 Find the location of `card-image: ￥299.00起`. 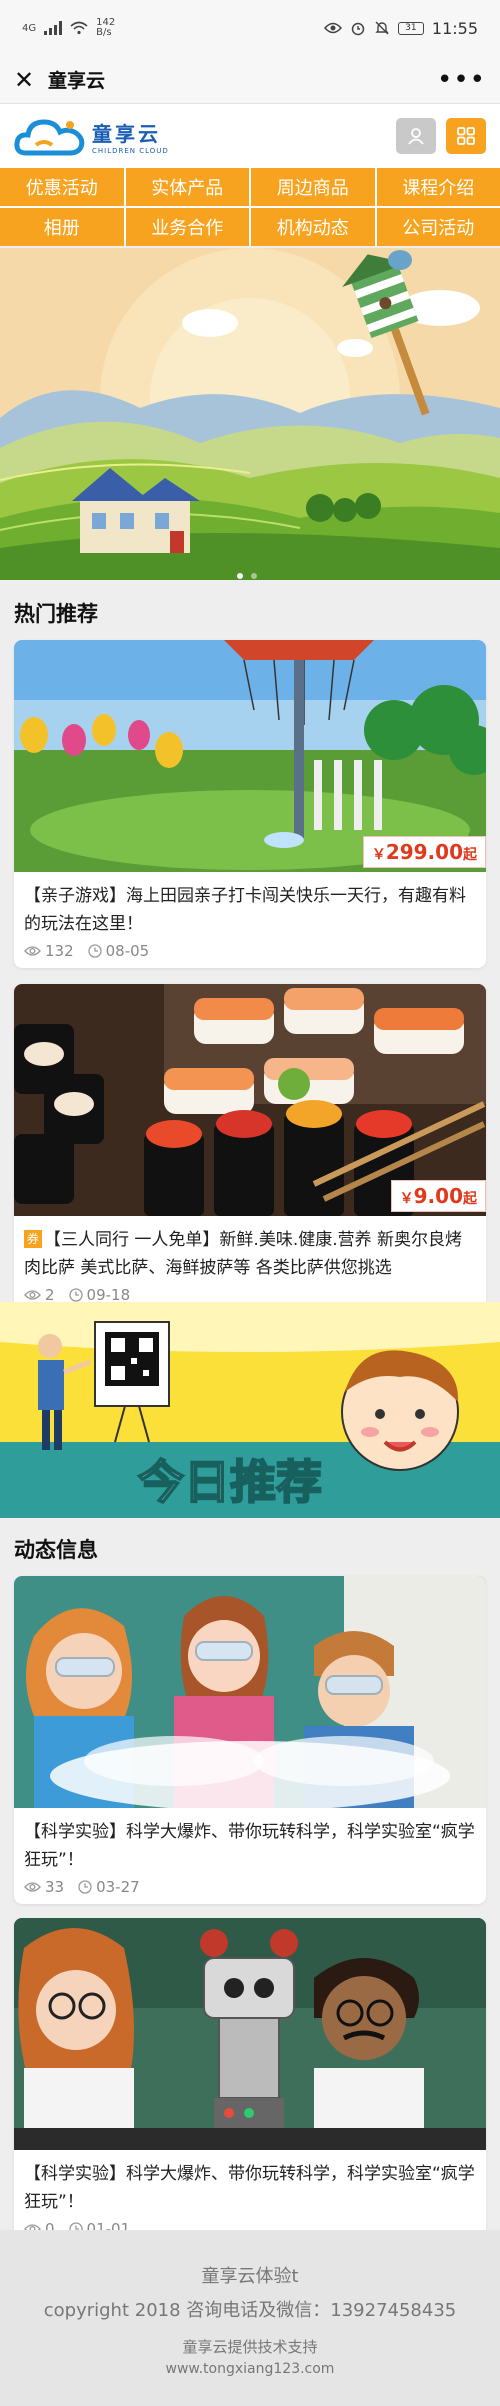

card-image: ￥299.00起 is located at coordinates (250, 756).